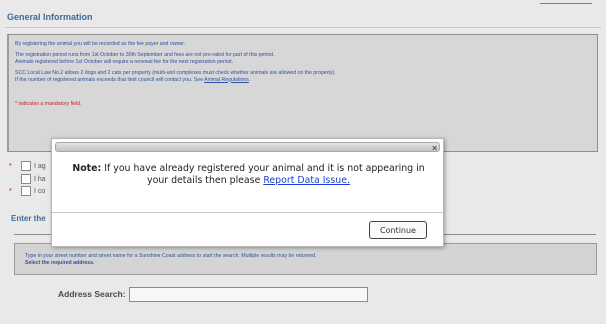  What do you see at coordinates (48, 104) in the screenshot?
I see `mandatory-note: * indicates a mandatory field.` at bounding box center [48, 104].